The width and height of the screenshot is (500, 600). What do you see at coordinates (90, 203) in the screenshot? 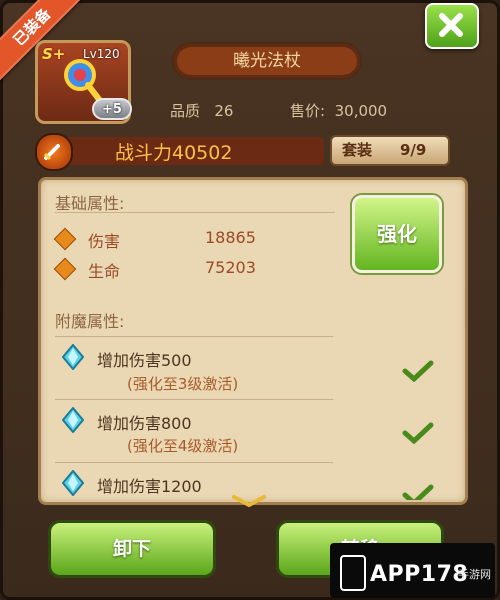
I see `base-attributes-title: 基础属性:` at bounding box center [90, 203].